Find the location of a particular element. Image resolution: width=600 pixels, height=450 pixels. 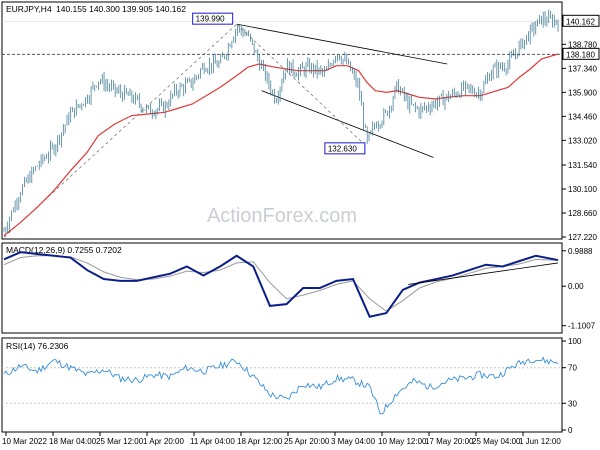

x-tick-label: 3 May 04:00 is located at coordinates (353, 441).